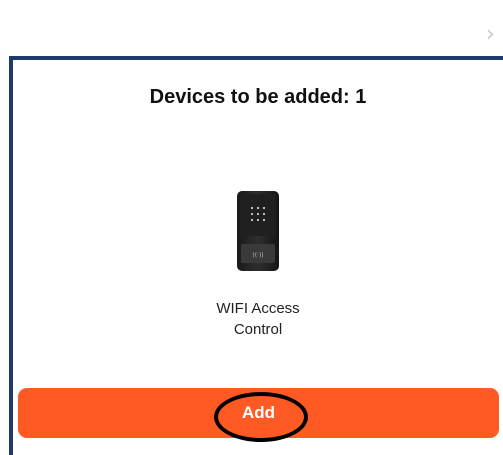 This screenshot has height=455, width=503. What do you see at coordinates (258, 231) in the screenshot?
I see `access-control-keypad-icon: ((·))` at bounding box center [258, 231].